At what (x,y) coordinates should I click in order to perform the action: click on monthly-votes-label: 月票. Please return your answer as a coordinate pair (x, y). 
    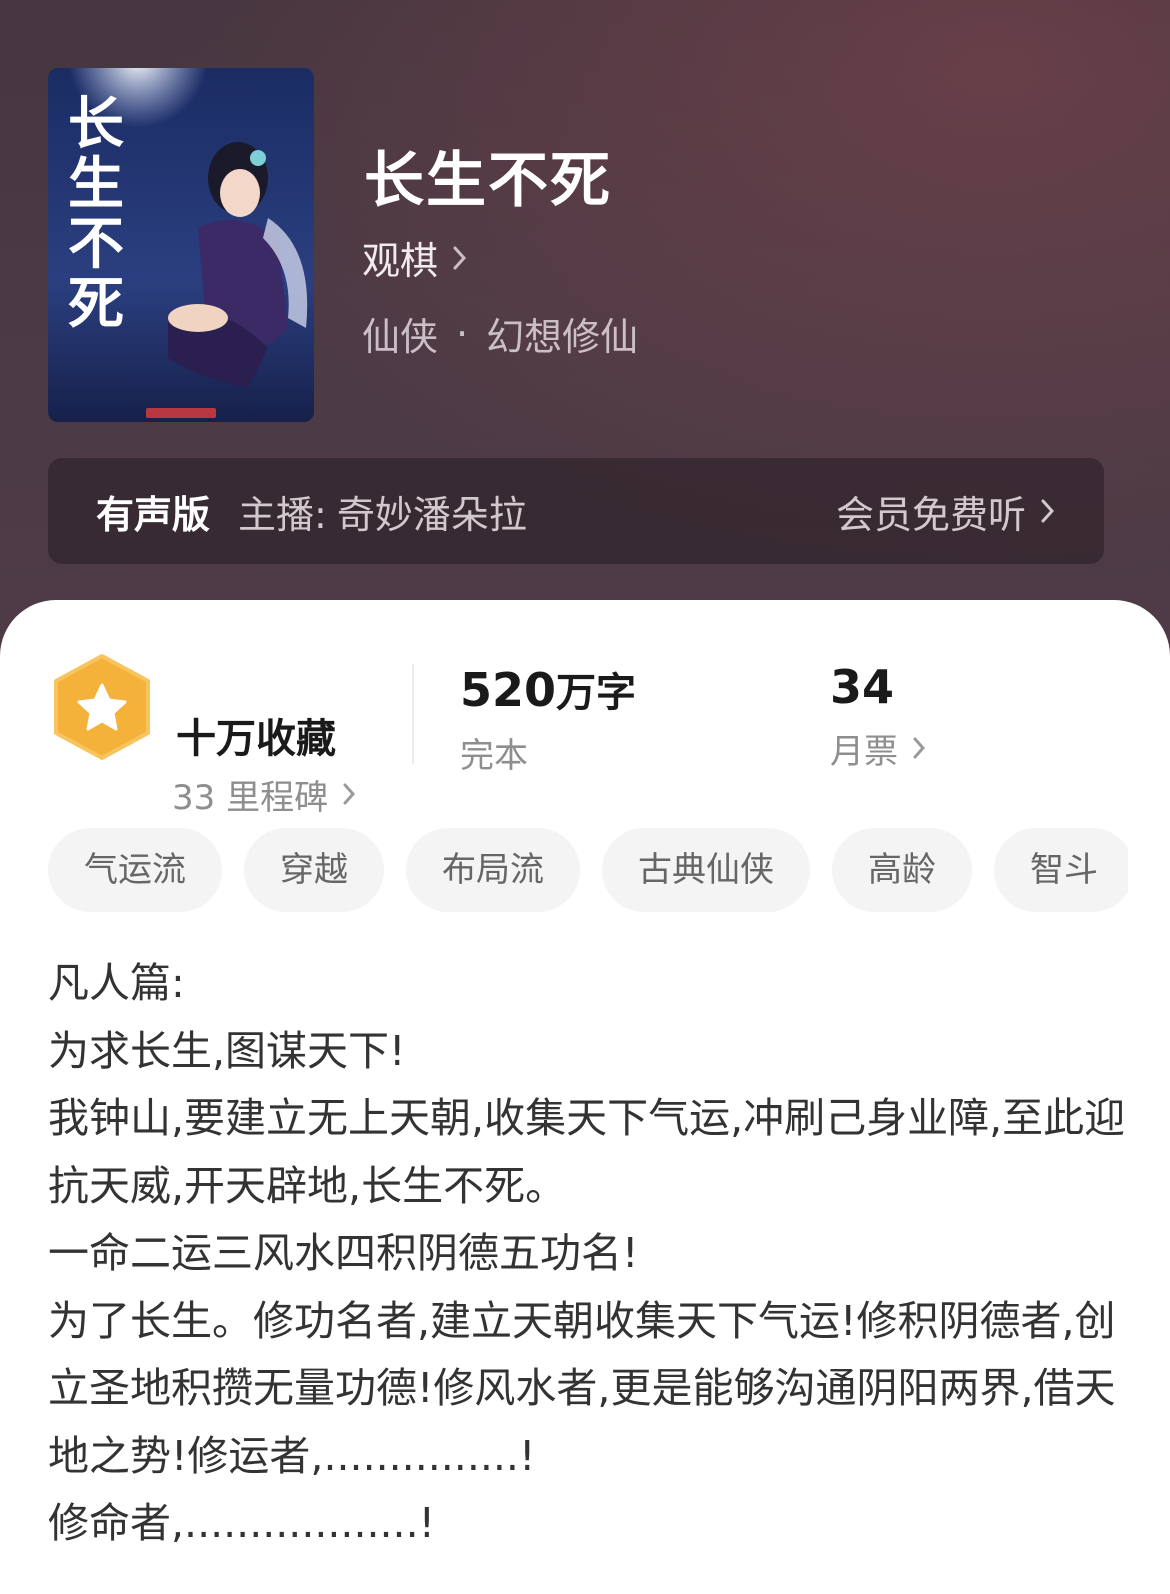
    Looking at the image, I should click on (864, 752).